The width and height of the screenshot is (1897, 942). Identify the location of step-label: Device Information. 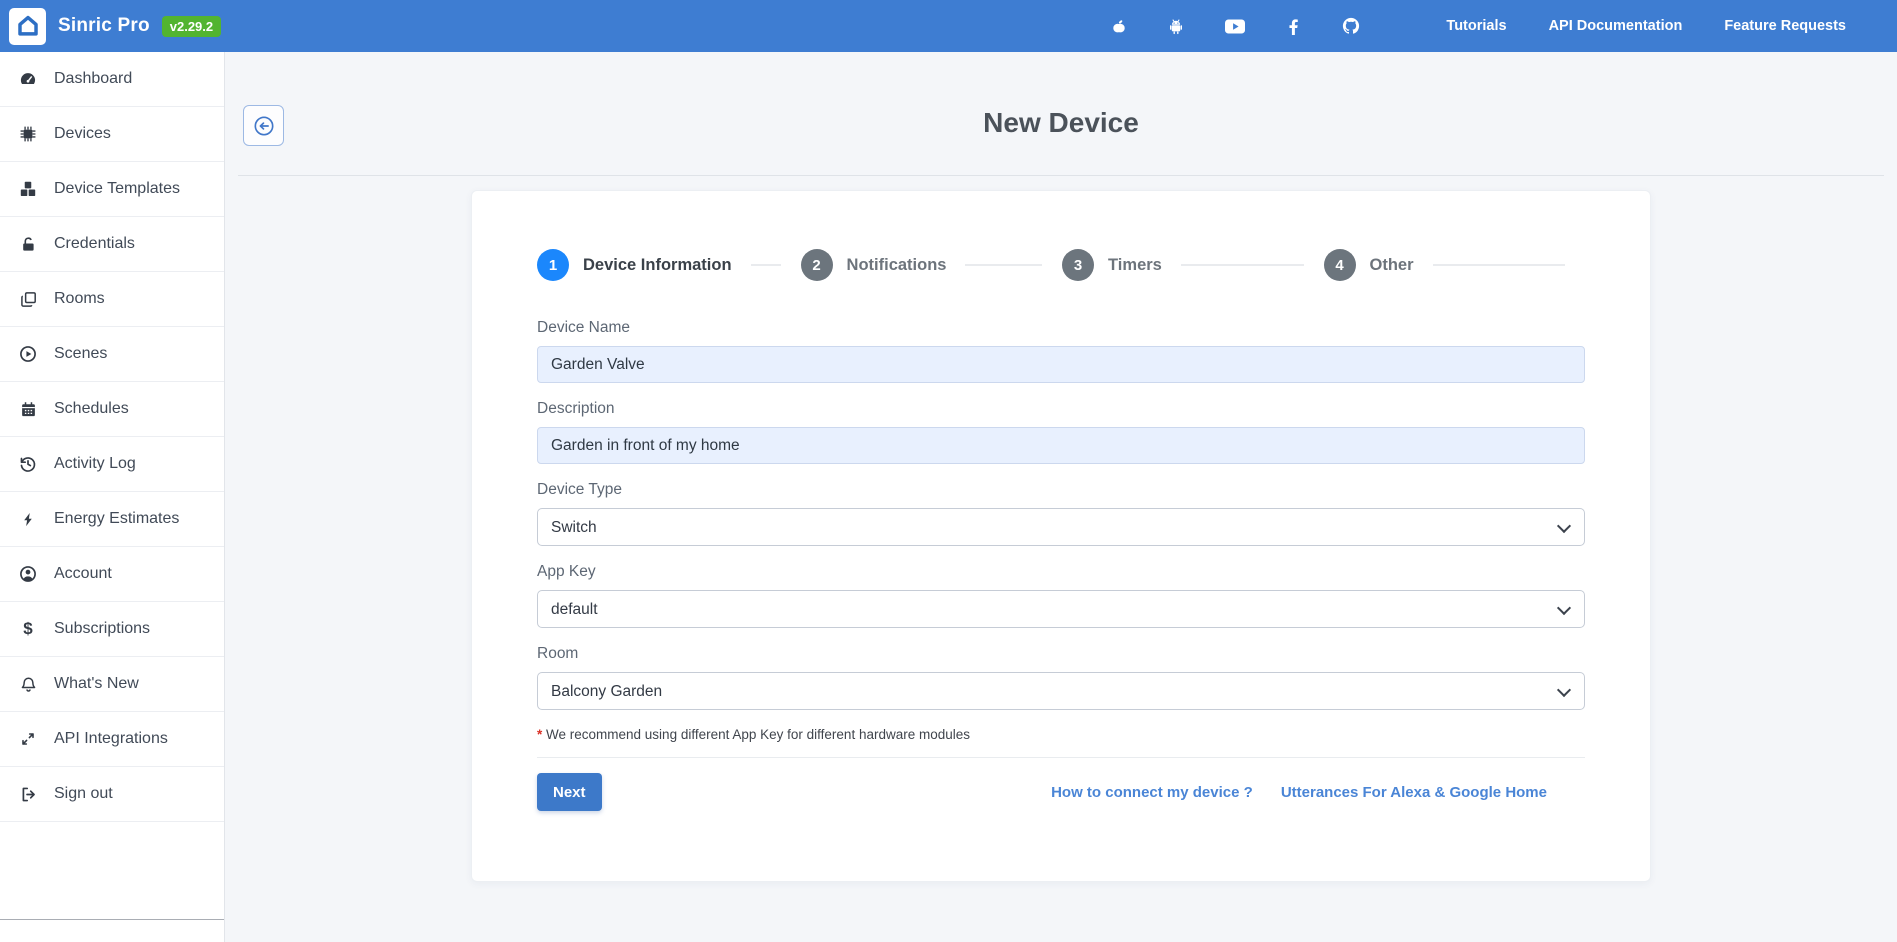
(657, 264).